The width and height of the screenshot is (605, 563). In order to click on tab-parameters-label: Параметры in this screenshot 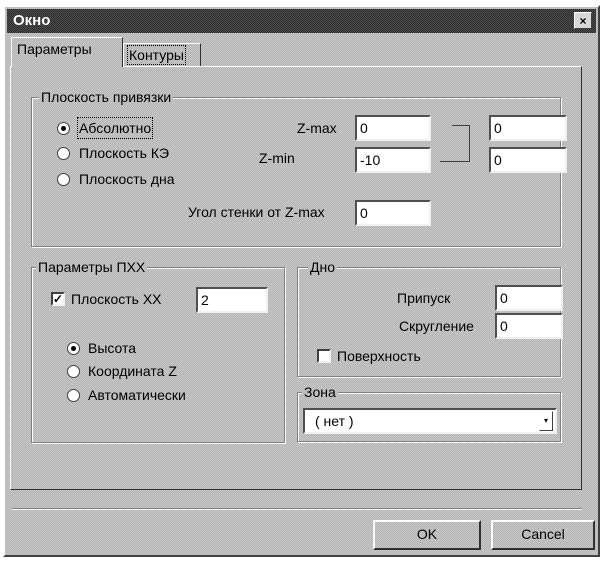, I will do `click(54, 49)`.